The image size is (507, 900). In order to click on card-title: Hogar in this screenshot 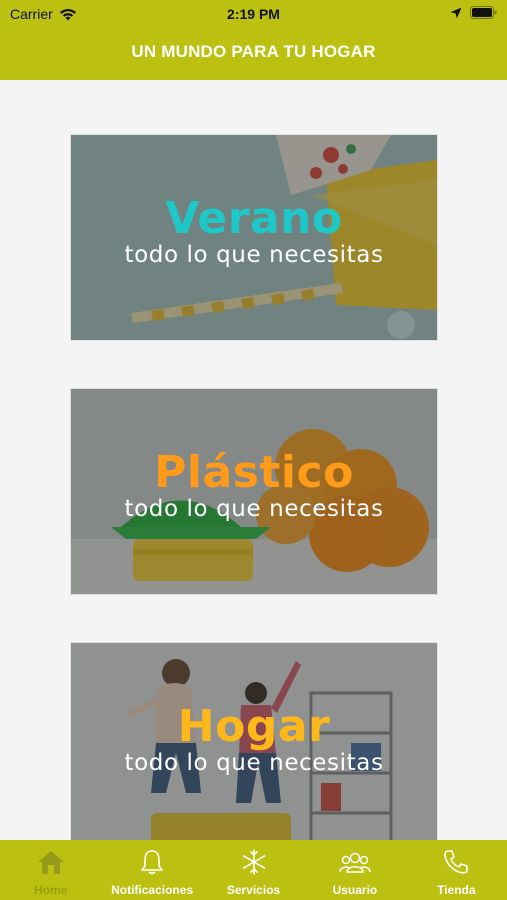, I will do `click(254, 726)`.